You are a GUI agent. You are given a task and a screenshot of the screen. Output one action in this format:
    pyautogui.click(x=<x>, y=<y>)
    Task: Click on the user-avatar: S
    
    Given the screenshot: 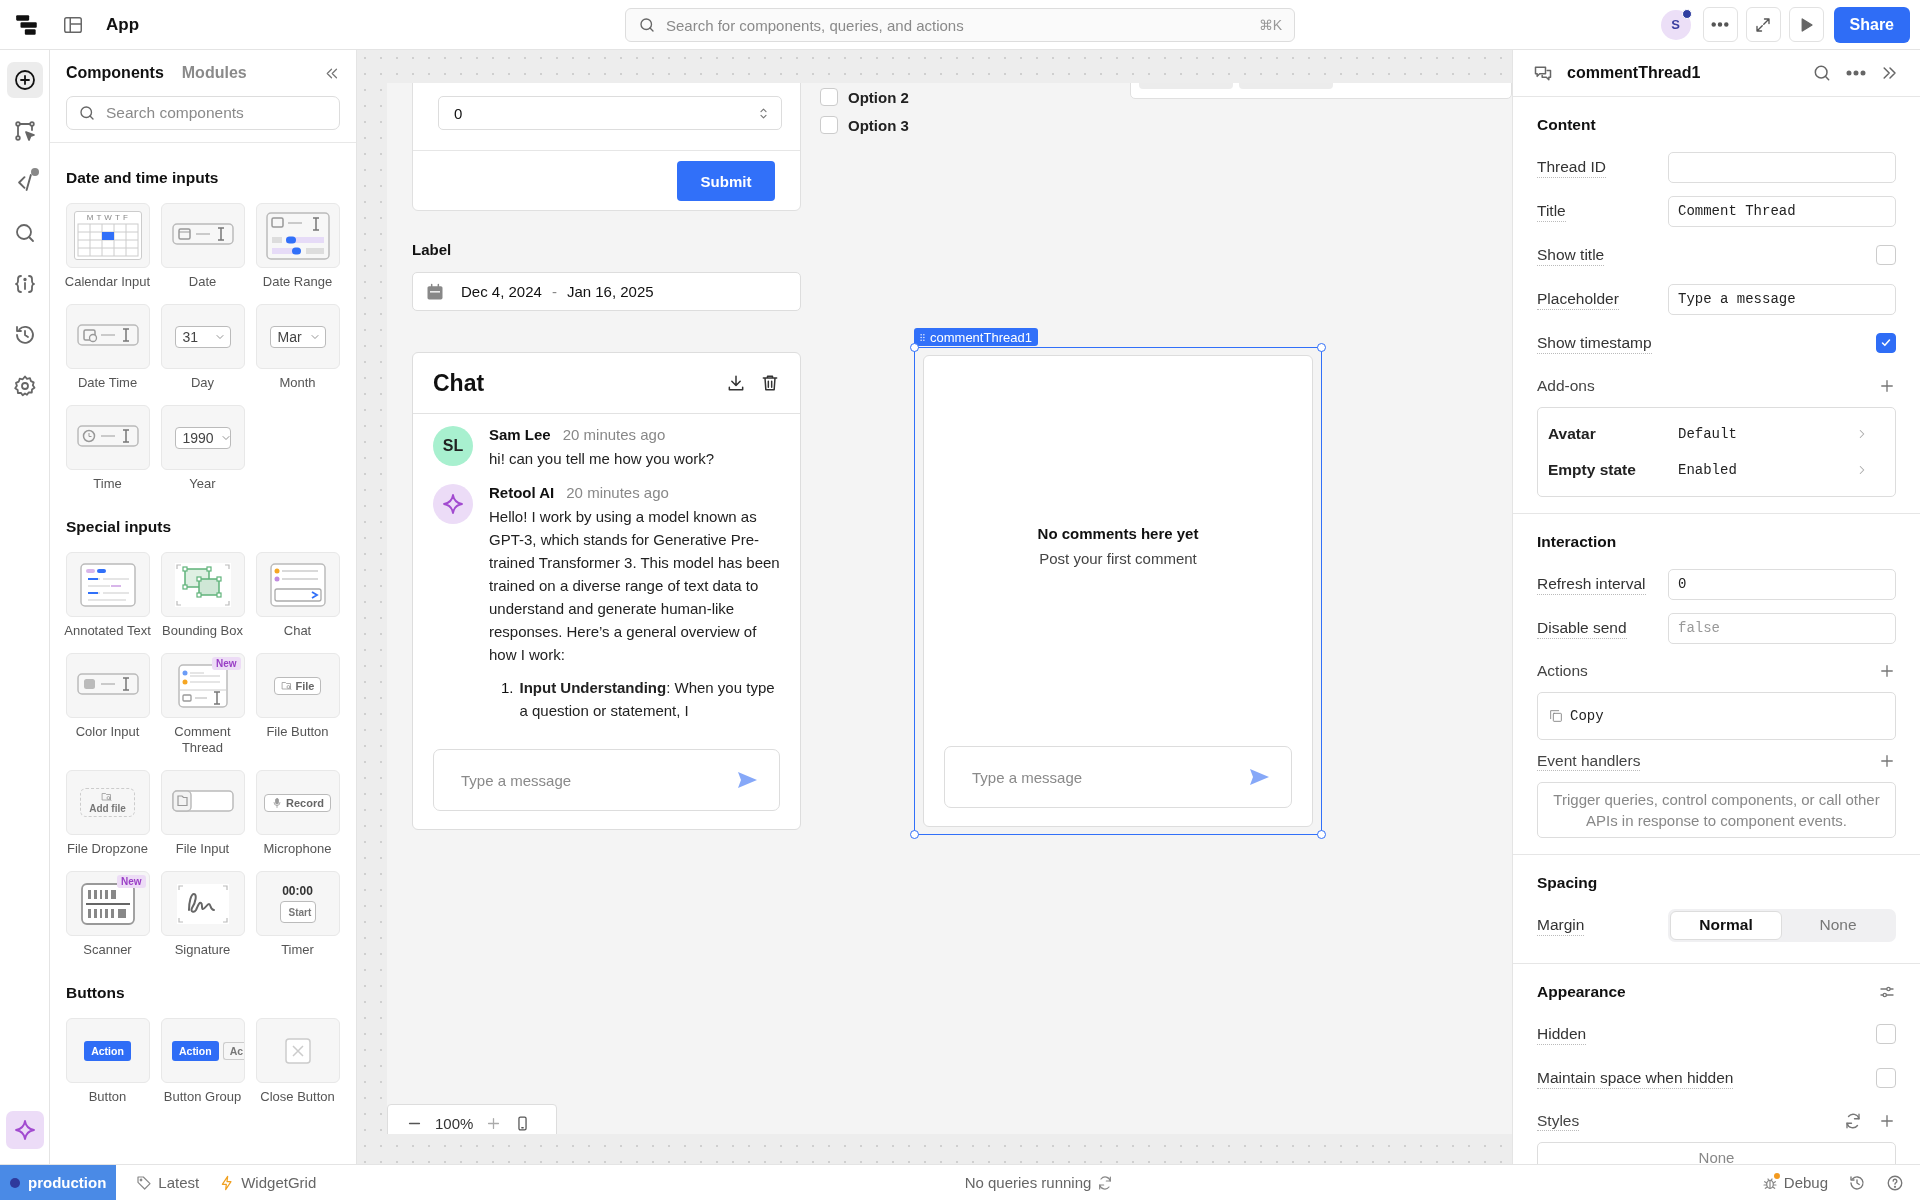 What is the action you would take?
    pyautogui.click(x=1675, y=24)
    